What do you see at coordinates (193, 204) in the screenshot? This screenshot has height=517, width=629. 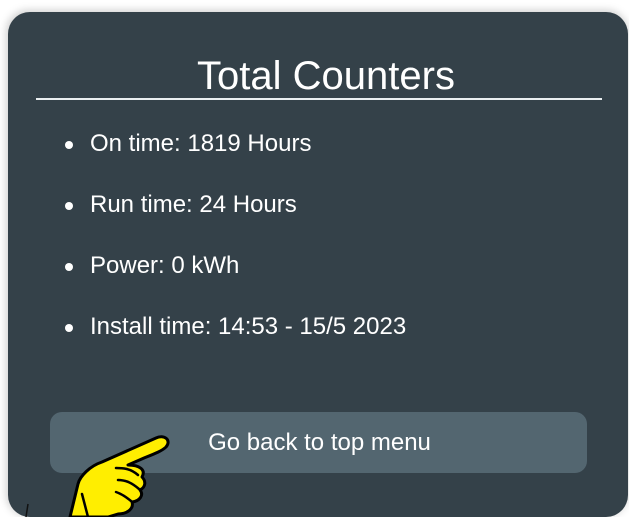 I see `counter-text: Run time: 24 Hours` at bounding box center [193, 204].